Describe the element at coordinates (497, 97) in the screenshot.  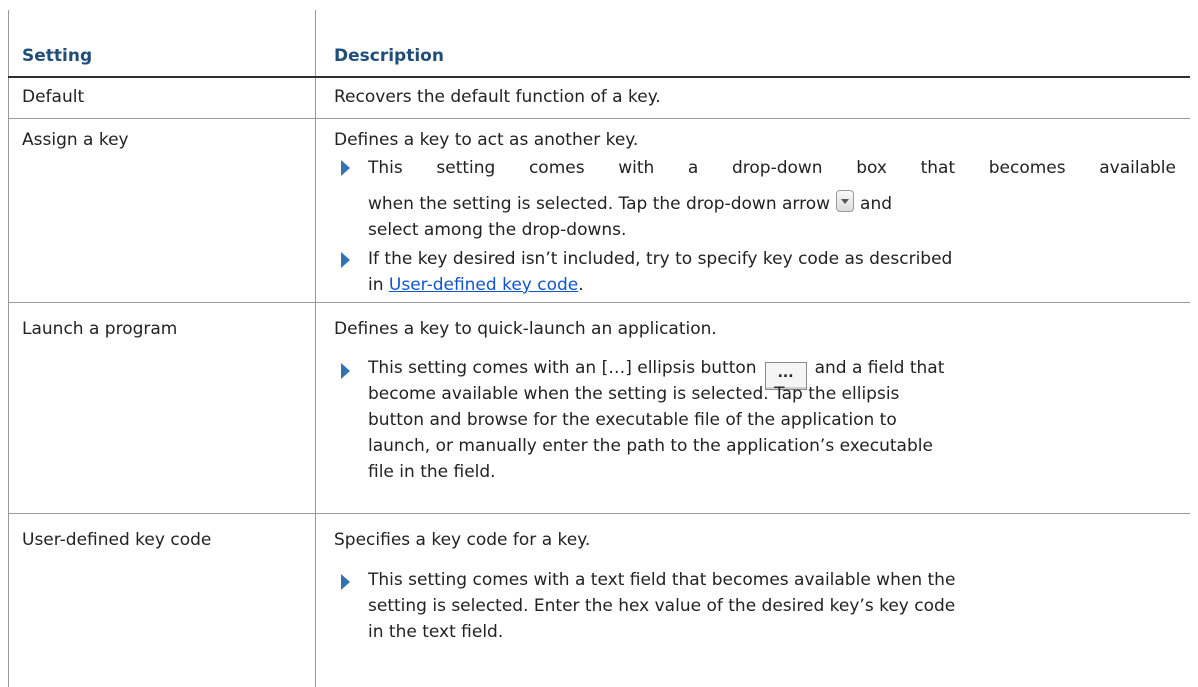
I see `row-default-description: Recovers the default function of a key.` at that location.